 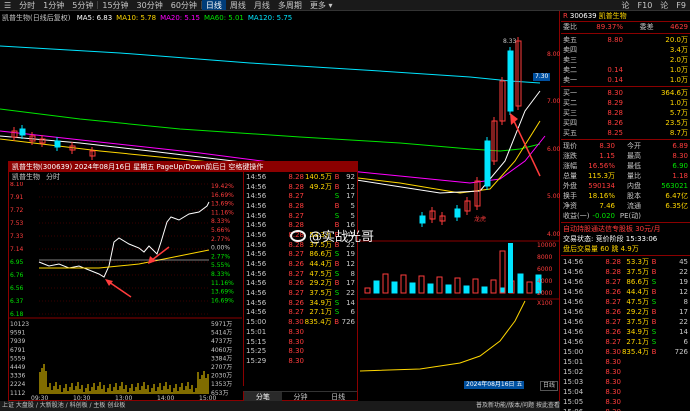 What do you see at coordinates (300, 283) in the screenshot?
I see `popup-tick-row-11: 14:56 8.26 29.2万 B 17` at bounding box center [300, 283].